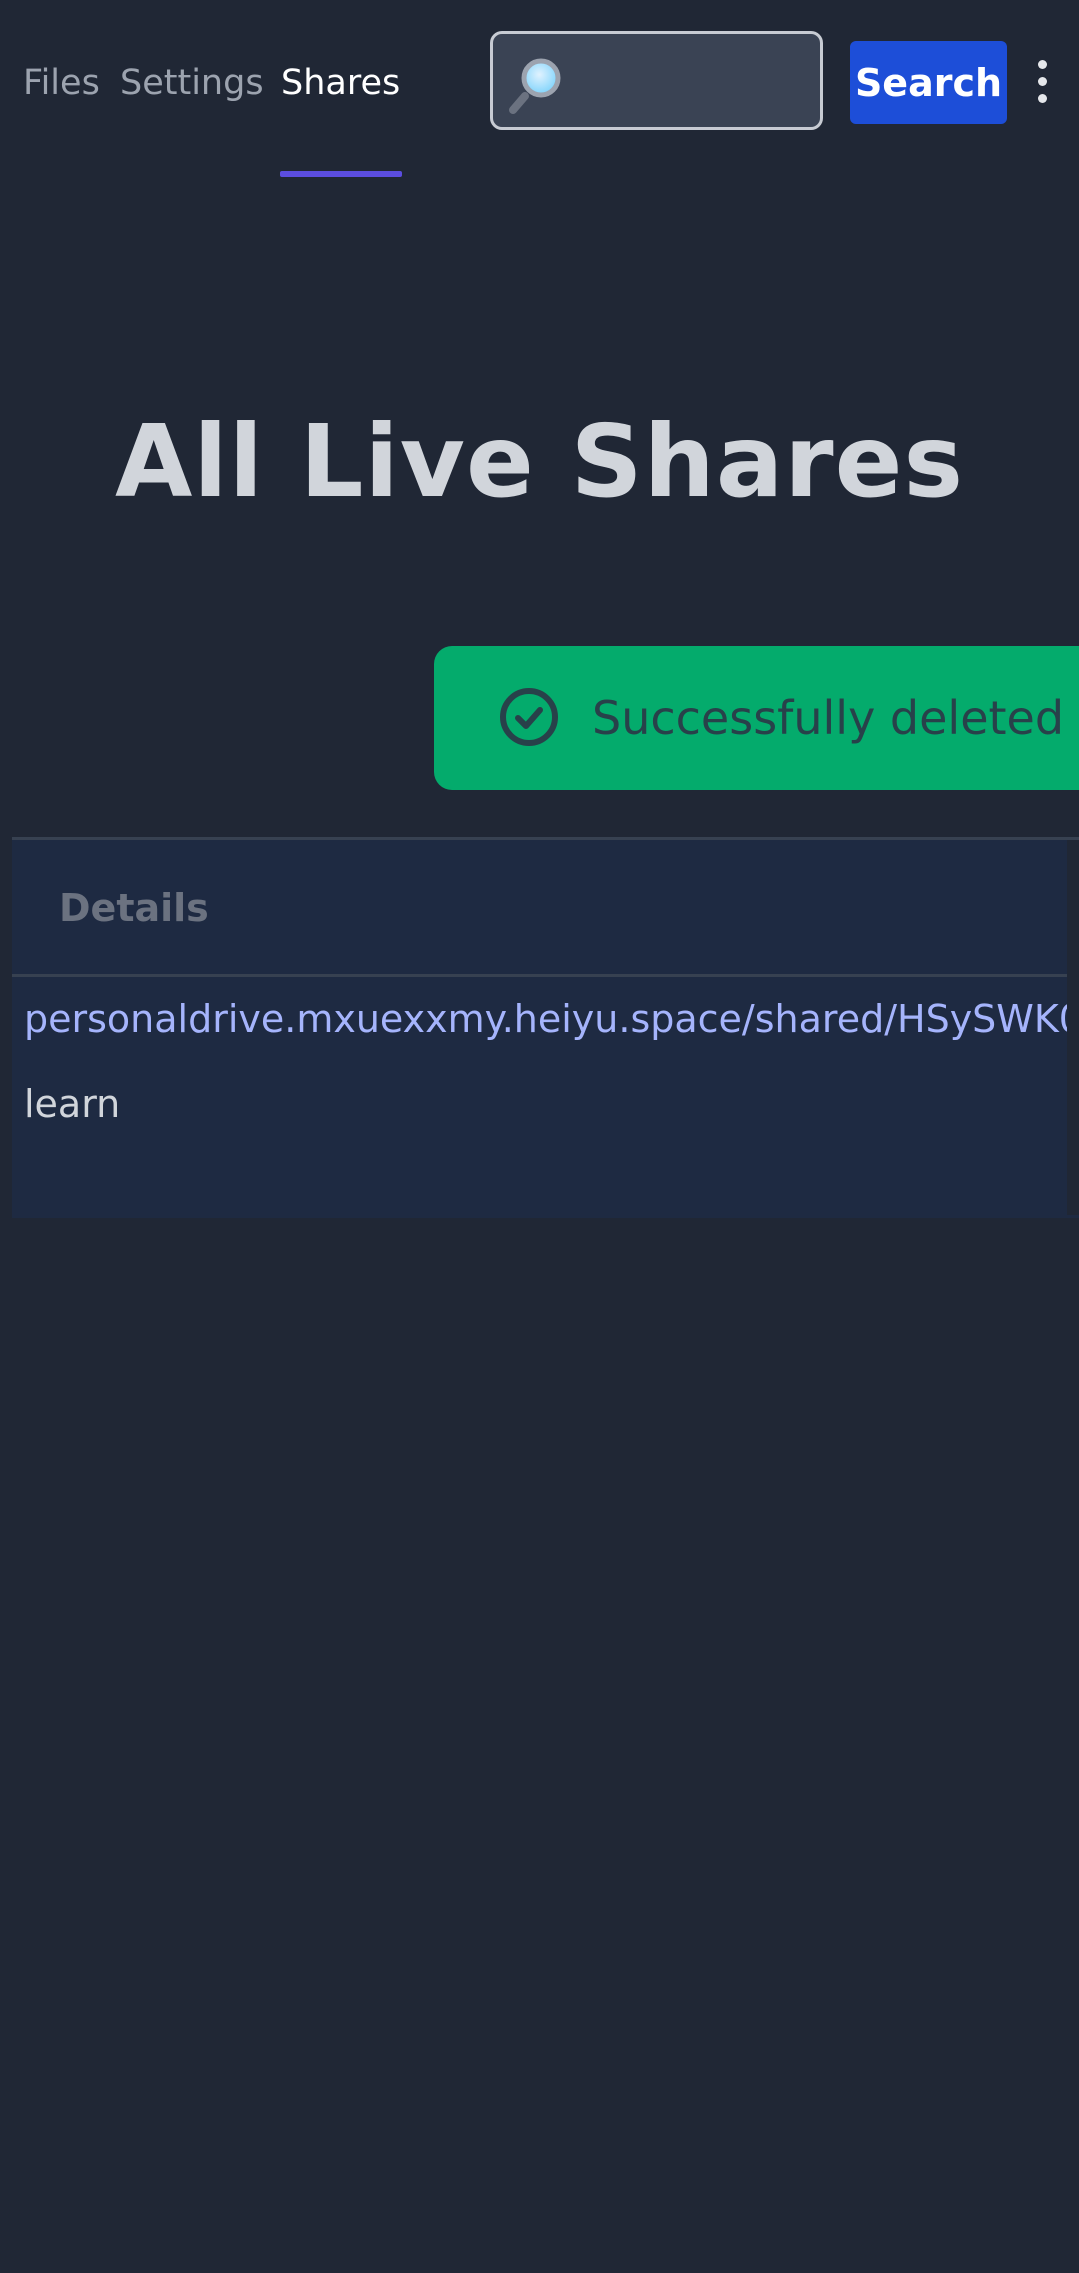  Describe the element at coordinates (192, 83) in the screenshot. I see `tab-settings: Settings` at that location.